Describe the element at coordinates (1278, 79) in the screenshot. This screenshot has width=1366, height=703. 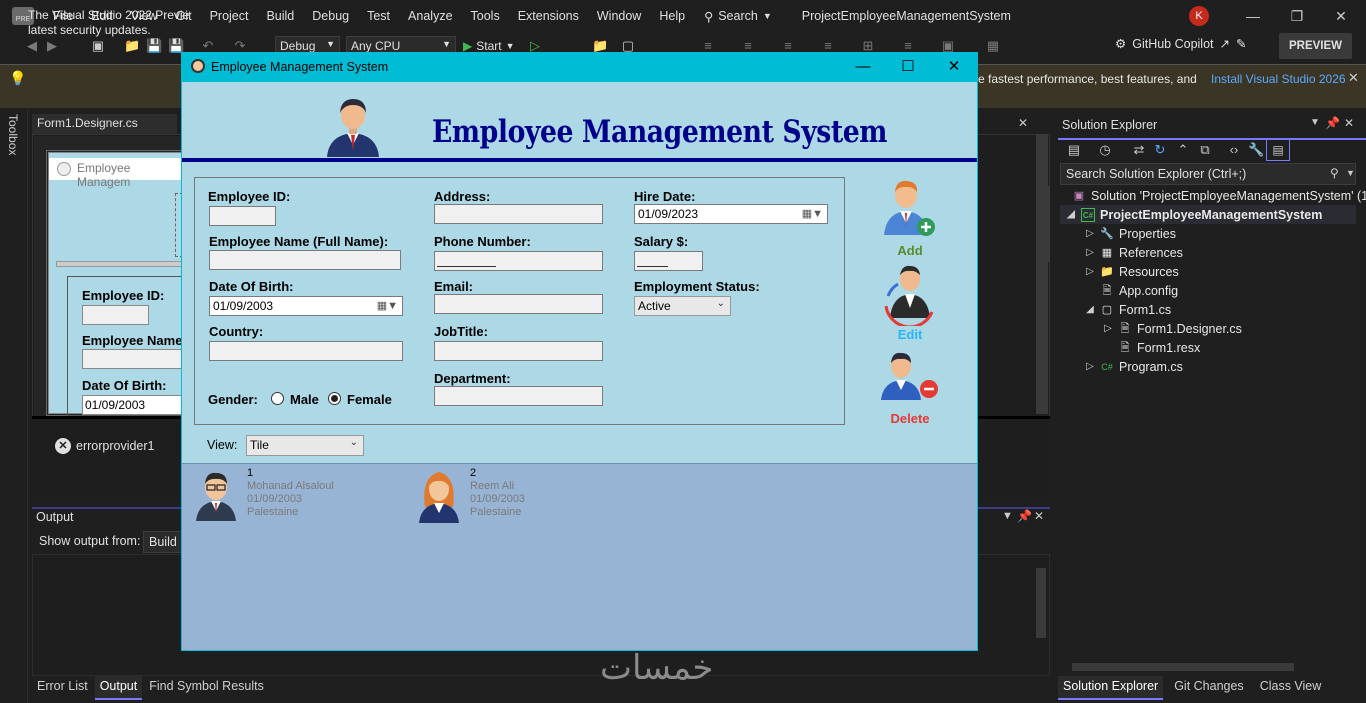
I see `install-link: Install Visual Studio 2026` at that location.